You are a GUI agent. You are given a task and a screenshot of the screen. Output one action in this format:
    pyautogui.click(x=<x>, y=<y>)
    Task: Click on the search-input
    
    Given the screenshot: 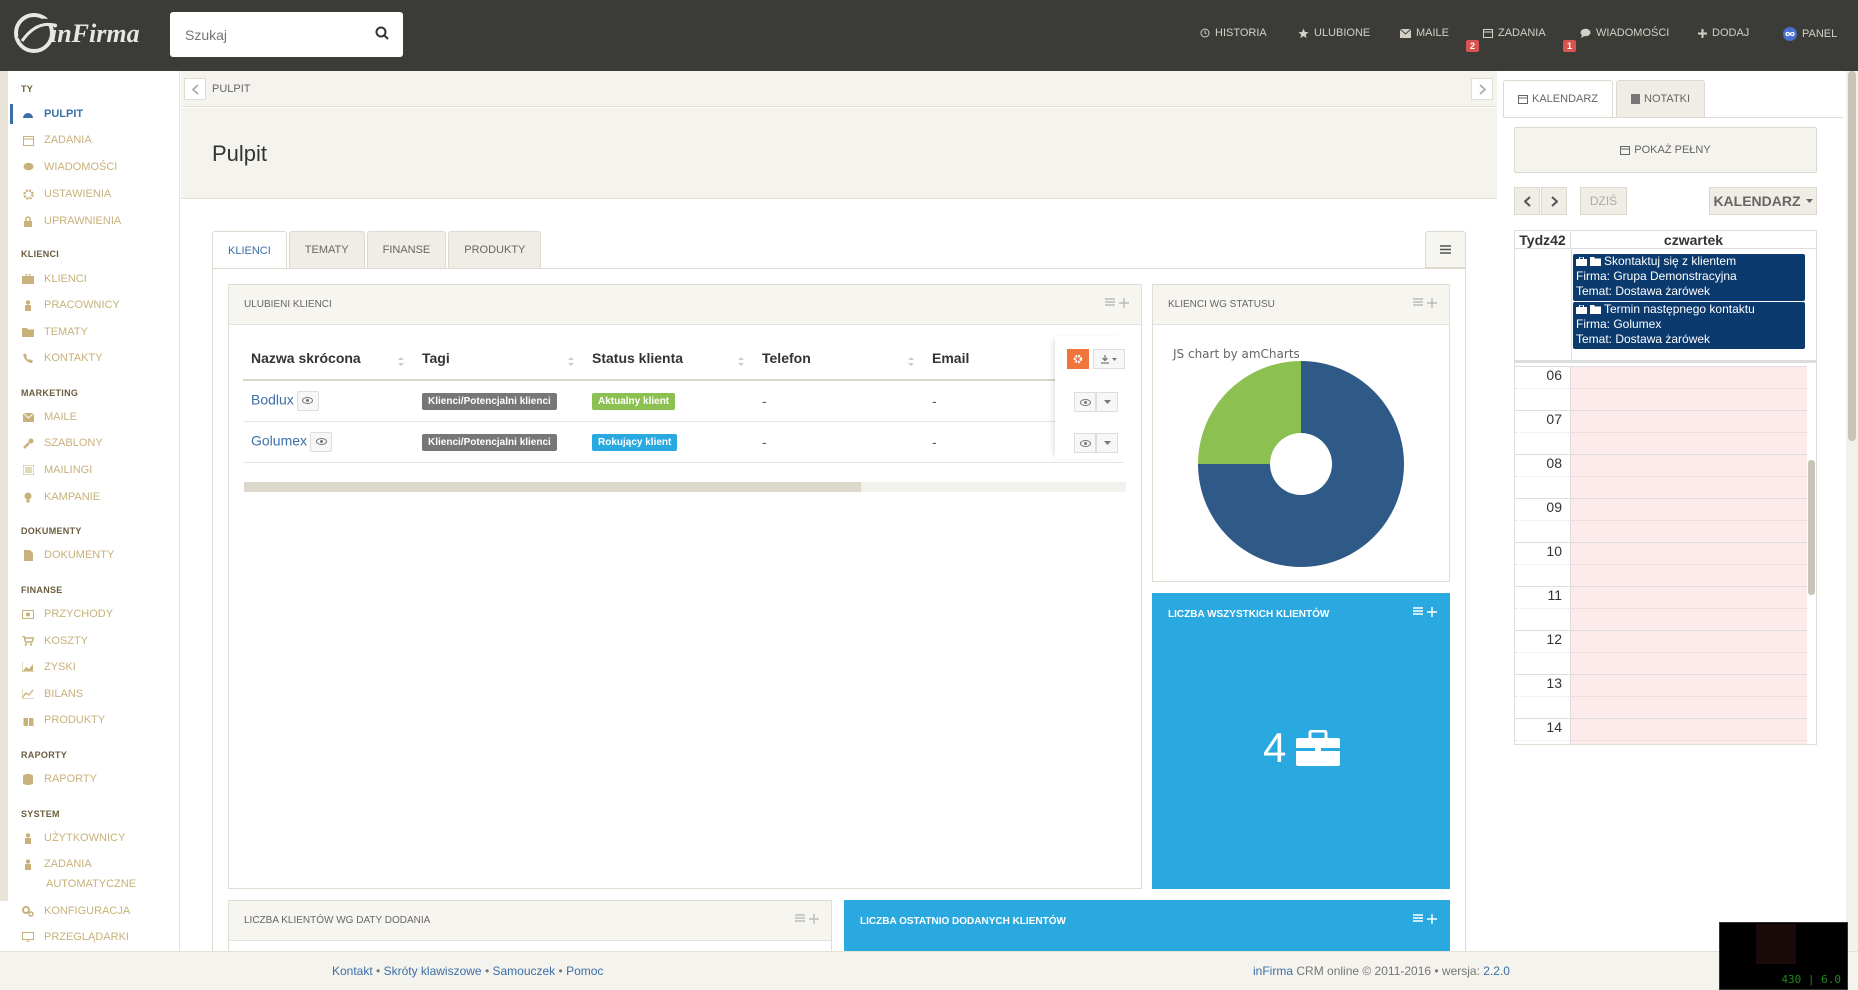 What is the action you would take?
    pyautogui.click(x=265, y=34)
    